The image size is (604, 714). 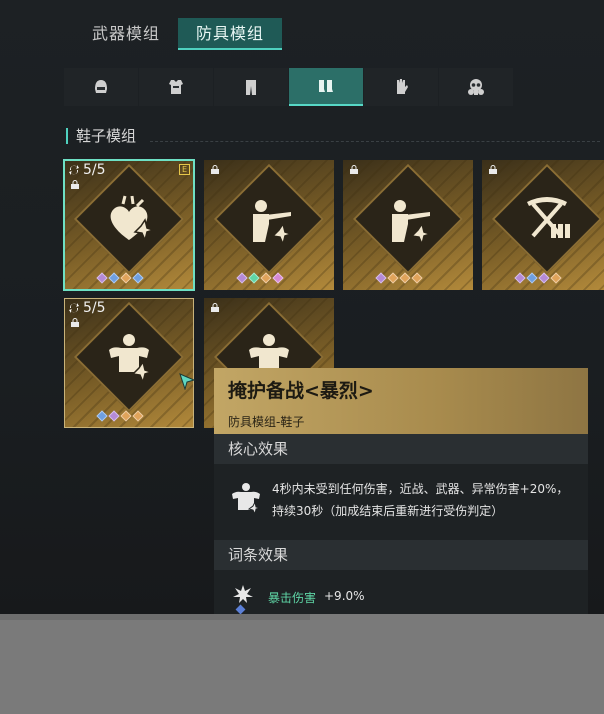 What do you see at coordinates (101, 136) in the screenshot?
I see `section-title: 鞋子模组` at bounding box center [101, 136].